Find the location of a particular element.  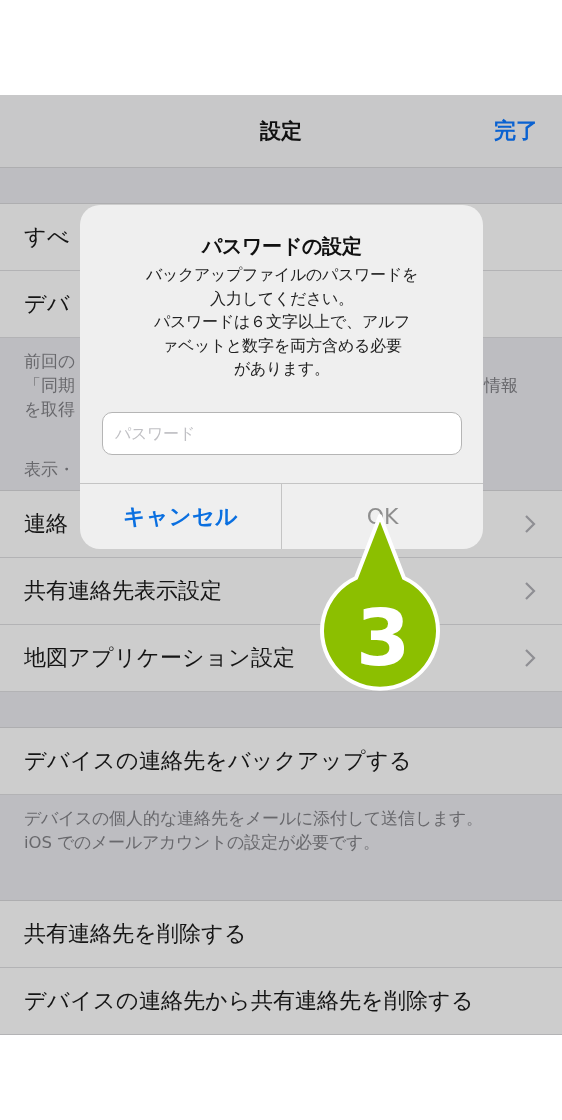

alert-button: キャンセル is located at coordinates (181, 516).